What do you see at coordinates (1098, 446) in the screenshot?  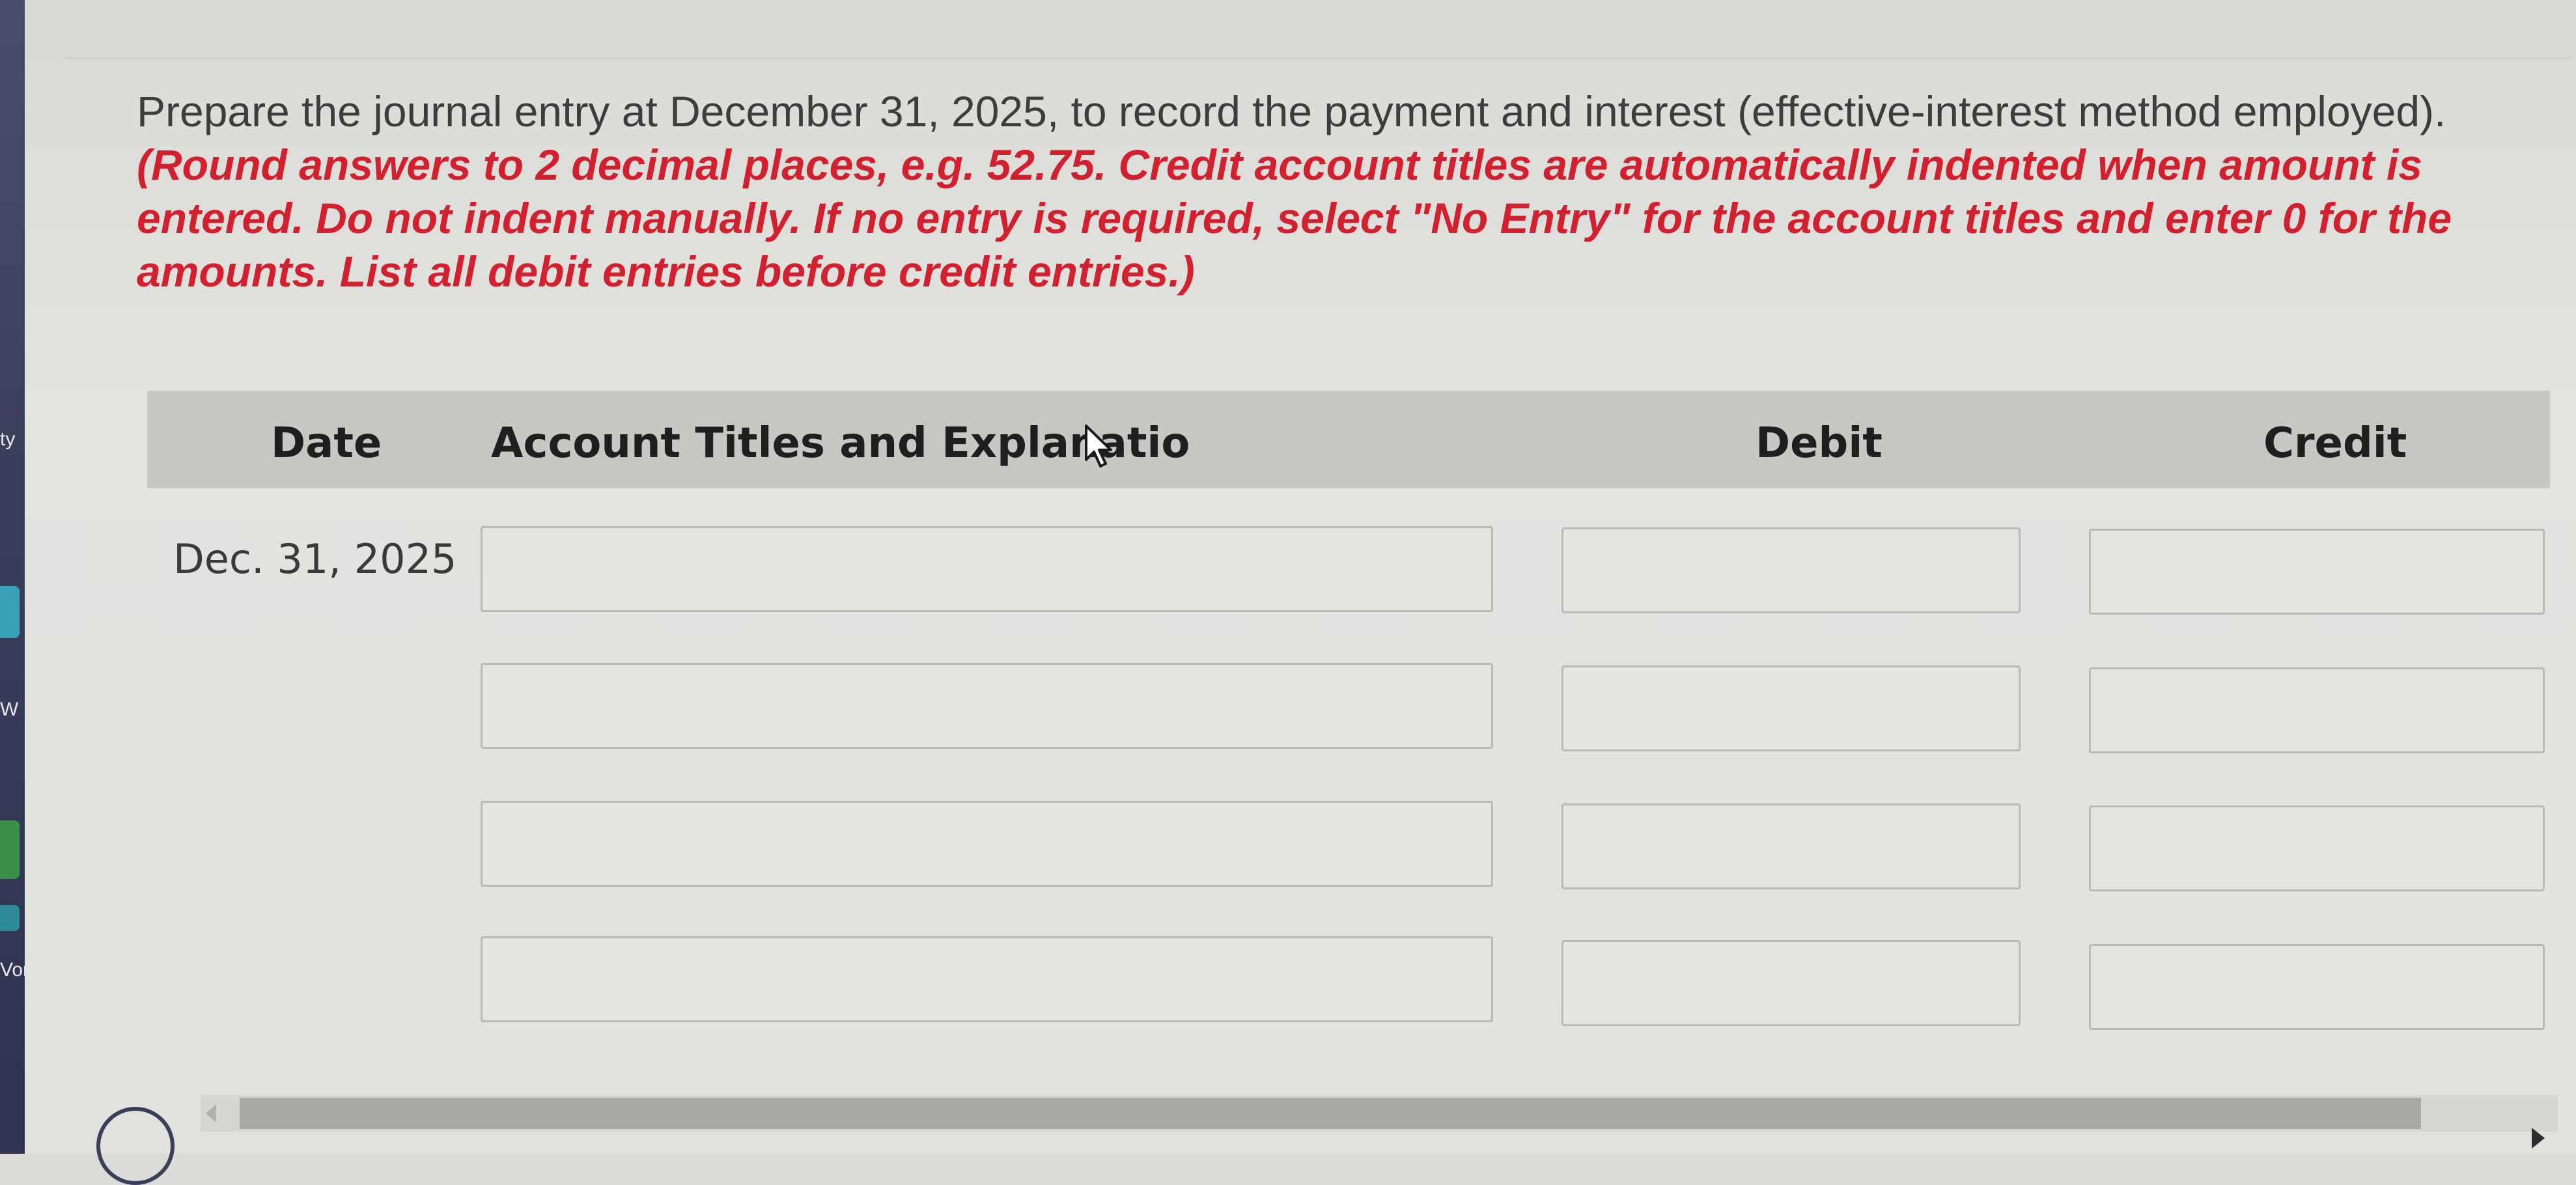 I see `pointer-cursor-icon` at bounding box center [1098, 446].